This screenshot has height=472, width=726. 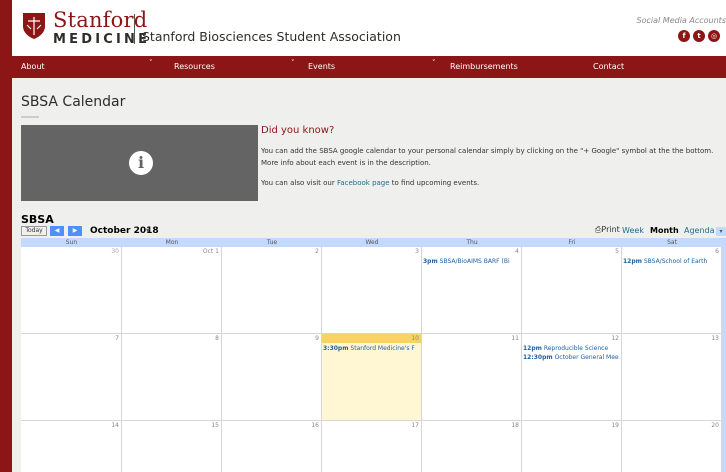 I want to click on agenda-dropdown-icon: ▾, so click(x=721, y=231).